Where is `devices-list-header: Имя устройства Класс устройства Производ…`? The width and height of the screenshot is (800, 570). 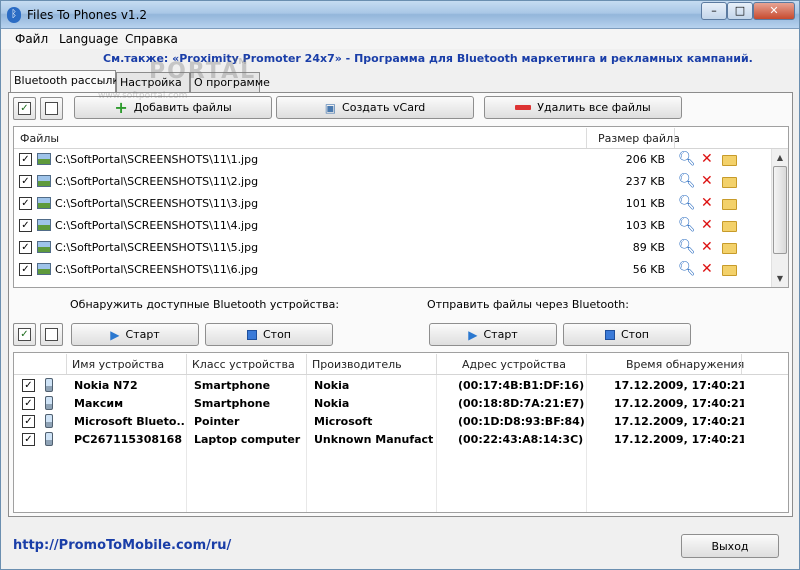 devices-list-header: Имя устройства Класс устройства Производ… is located at coordinates (401, 364).